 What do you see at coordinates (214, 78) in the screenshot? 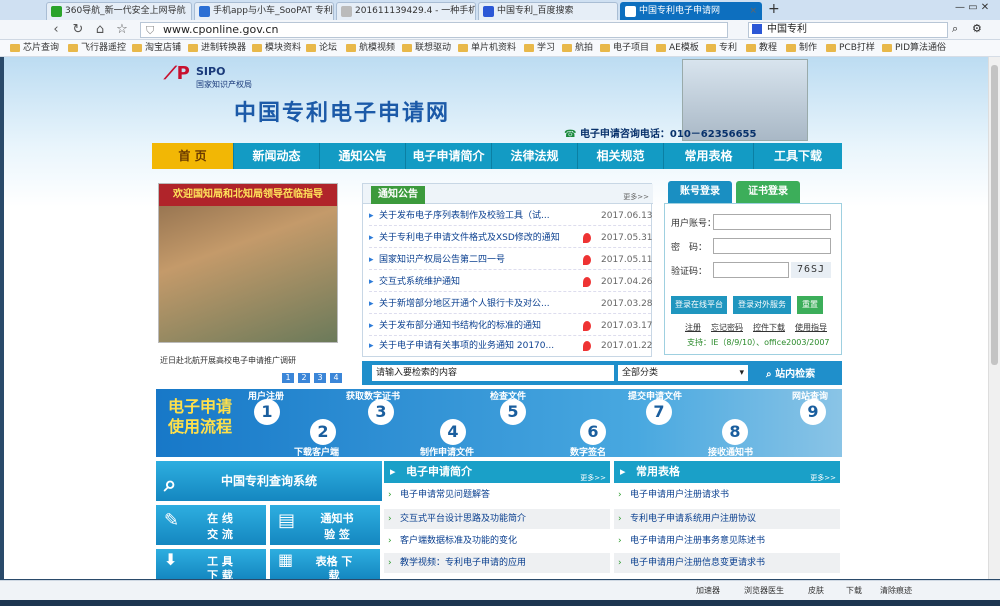
I see `sipo-logo: ⟋P SIPO 国家知识产权局` at bounding box center [214, 78].